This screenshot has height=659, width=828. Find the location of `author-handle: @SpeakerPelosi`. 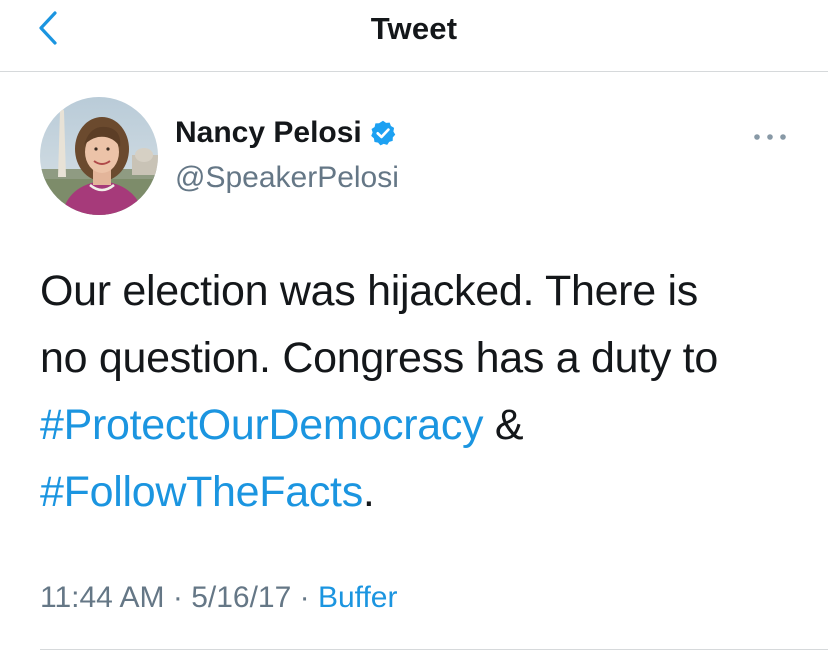

author-handle: @SpeakerPelosi is located at coordinates (287, 178).